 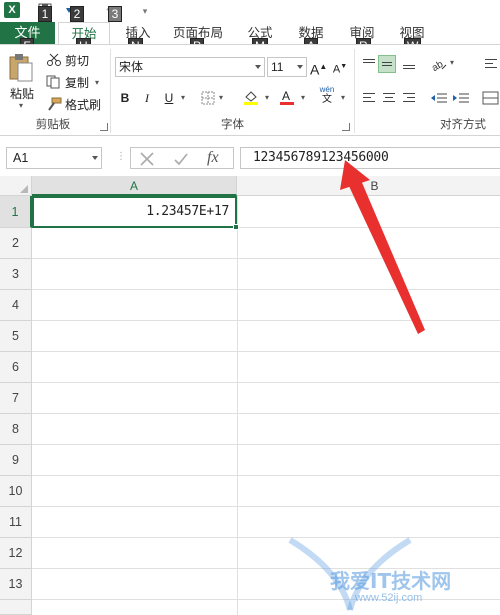 I want to click on watermark-text: 我爱IT技术网, so click(x=391, y=581).